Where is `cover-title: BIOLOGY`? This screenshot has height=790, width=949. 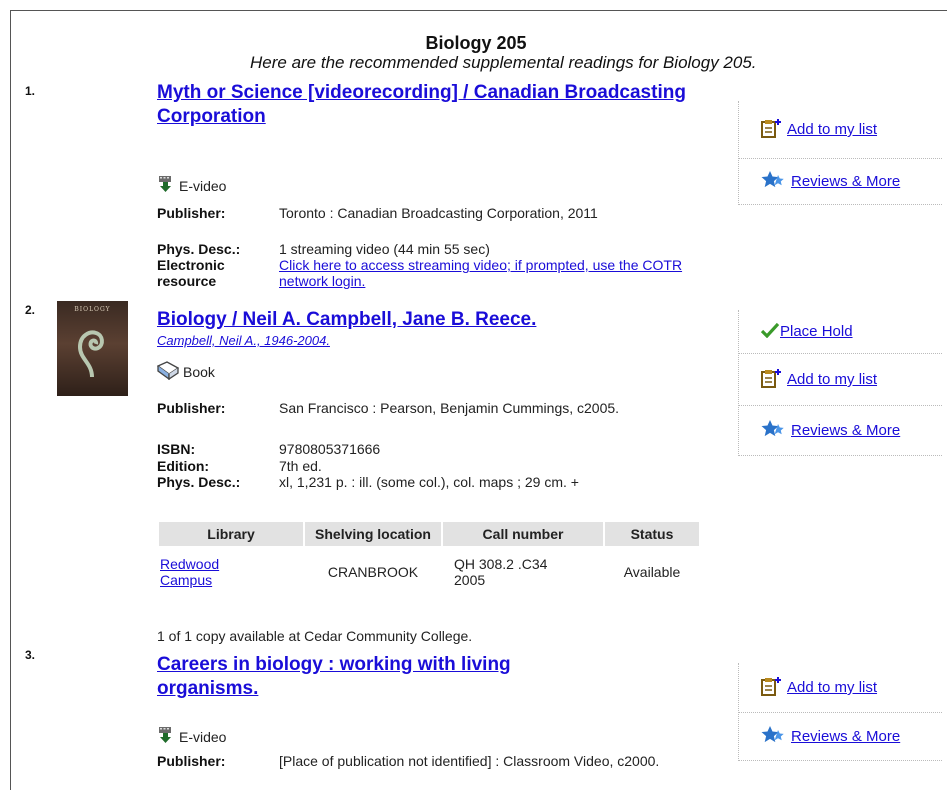
cover-title: BIOLOGY is located at coordinates (92, 309).